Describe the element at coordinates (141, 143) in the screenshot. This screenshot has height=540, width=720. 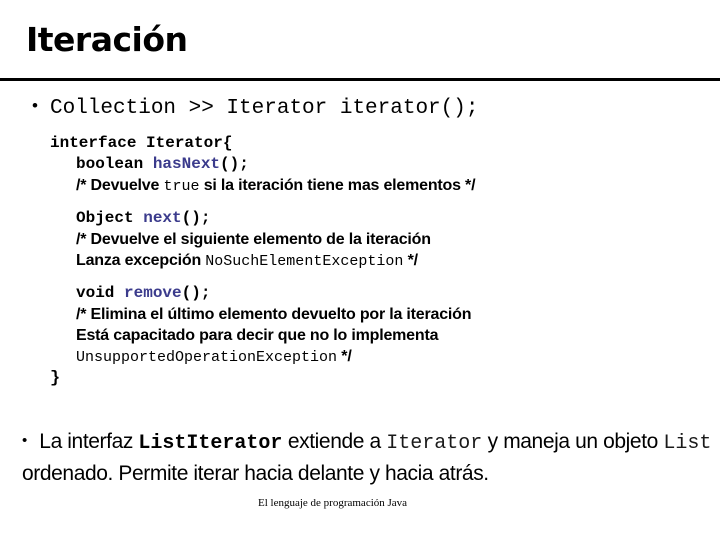
I see `code-interface-declaration: interface Iterator{` at that location.